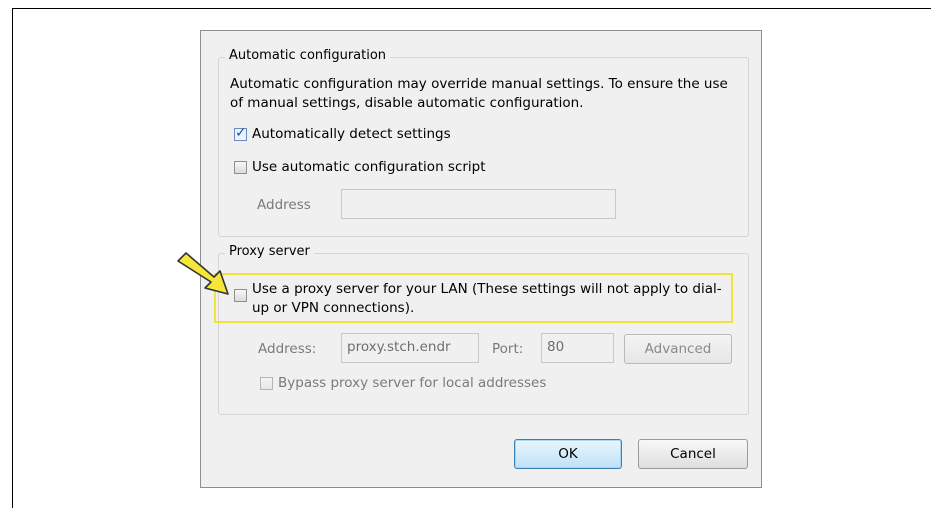 This screenshot has height=508, width=931. Describe the element at coordinates (266, 383) in the screenshot. I see `bypass-checkbox` at that location.